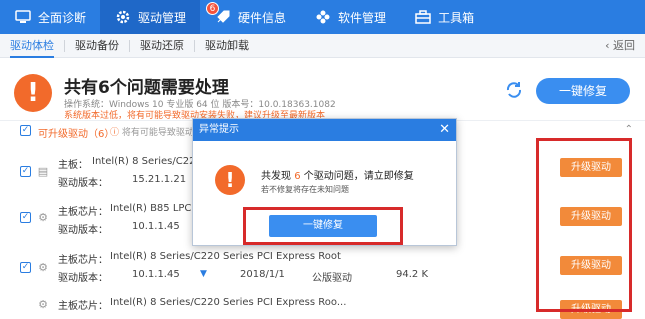 The image size is (645, 319). What do you see at coordinates (162, 46) in the screenshot?
I see `tab-driver-restore: 驱动还原` at bounding box center [162, 46].